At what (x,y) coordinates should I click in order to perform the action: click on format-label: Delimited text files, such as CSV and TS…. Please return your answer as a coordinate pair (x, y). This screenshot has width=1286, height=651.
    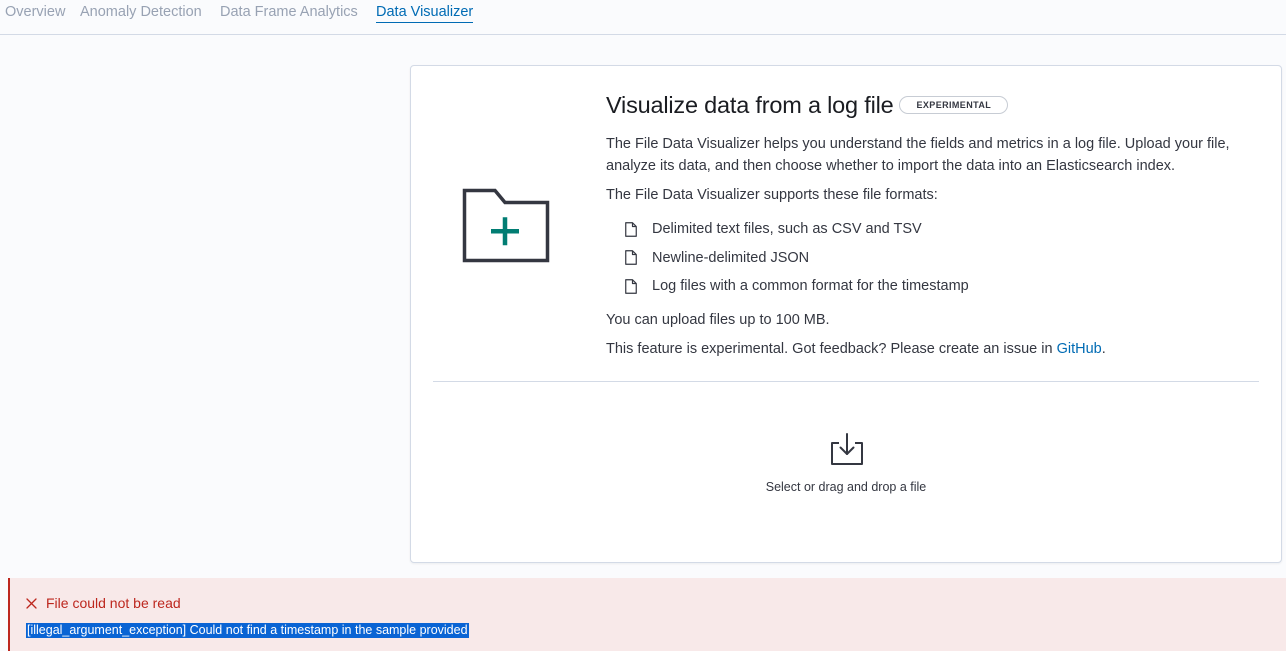
    Looking at the image, I should click on (787, 229).